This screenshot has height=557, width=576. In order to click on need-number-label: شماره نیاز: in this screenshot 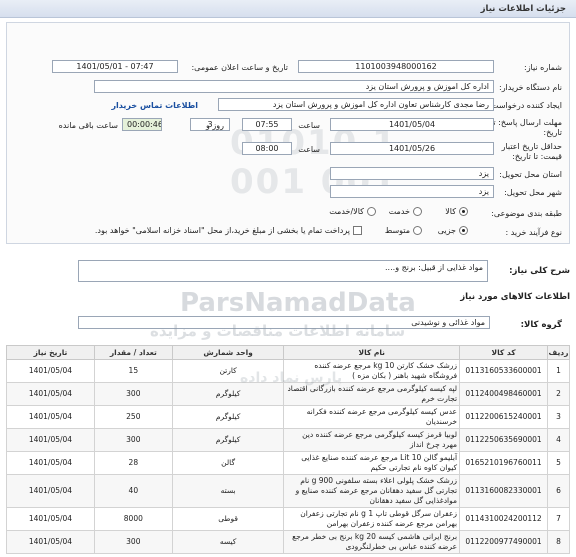, I will do `click(543, 67)`.